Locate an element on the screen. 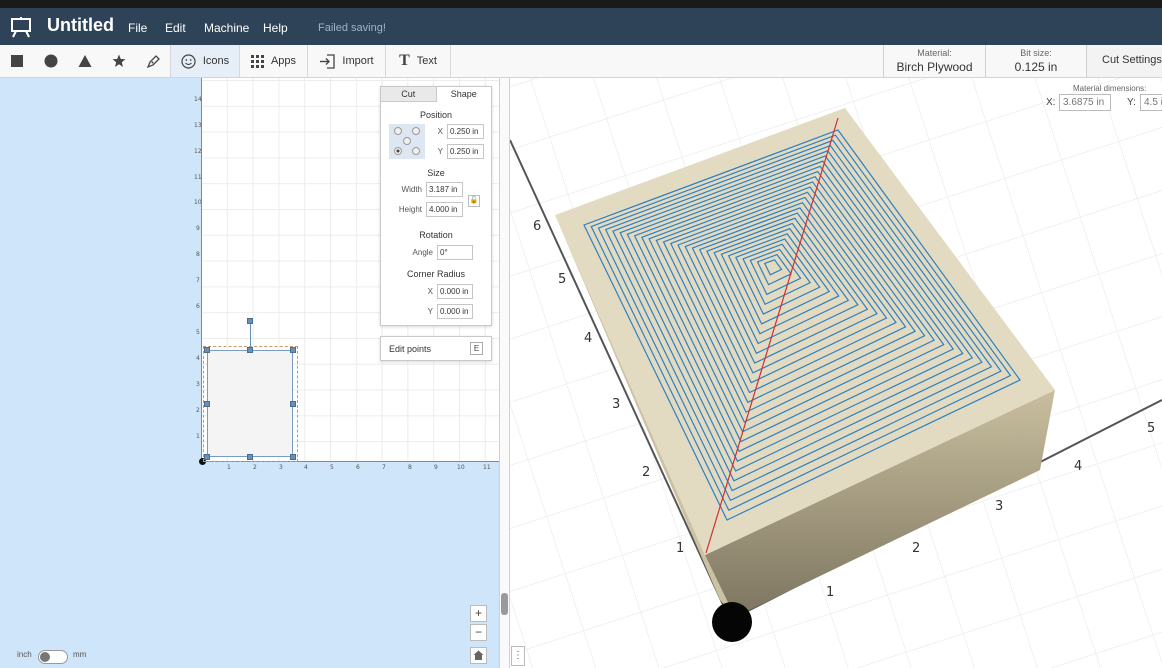 The image size is (1162, 668). angle-label: Angle is located at coordinates (422, 252).